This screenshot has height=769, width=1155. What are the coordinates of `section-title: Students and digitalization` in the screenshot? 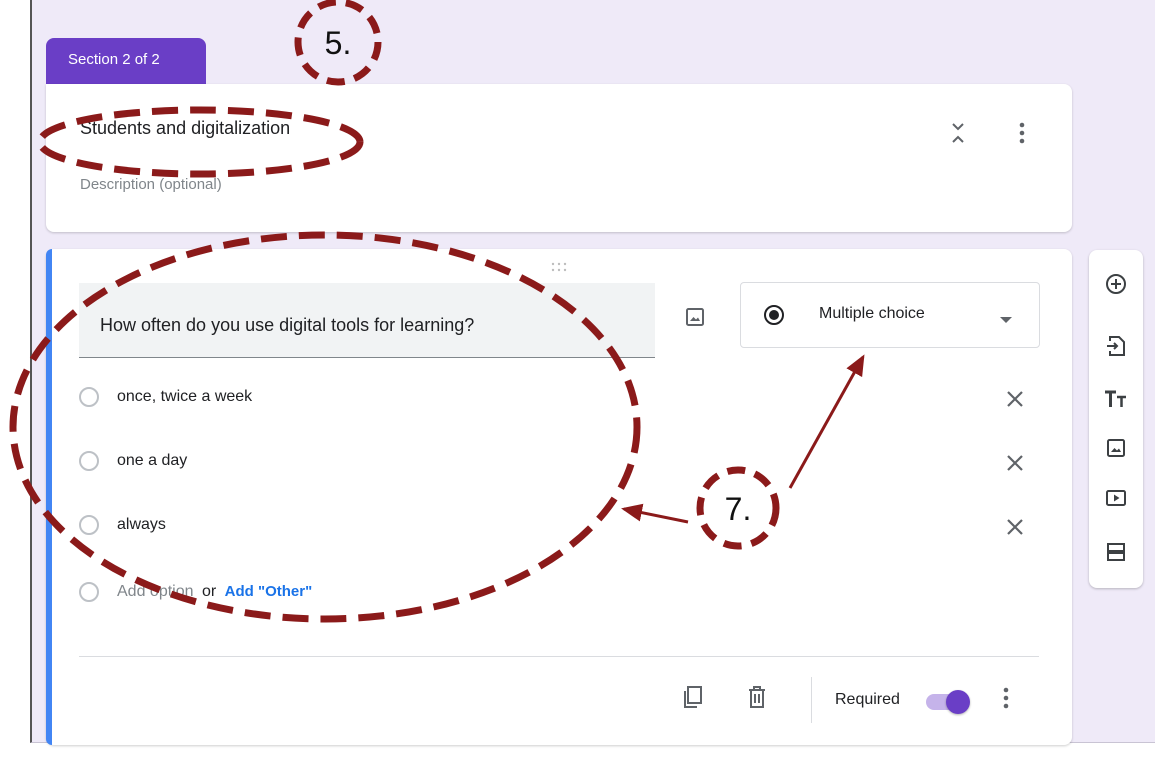 It's located at (185, 128).